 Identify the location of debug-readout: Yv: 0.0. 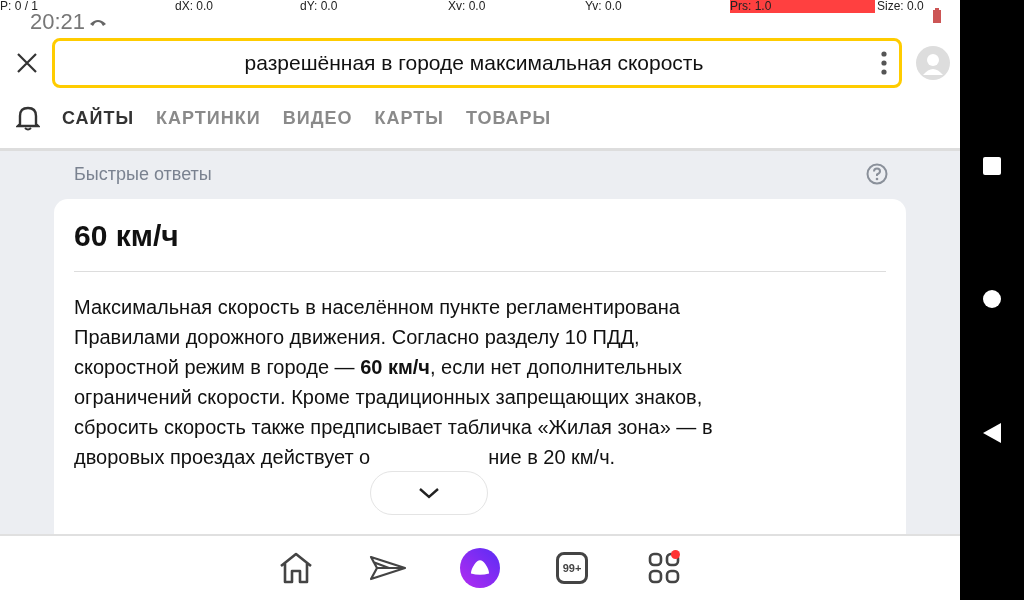
(603, 6).